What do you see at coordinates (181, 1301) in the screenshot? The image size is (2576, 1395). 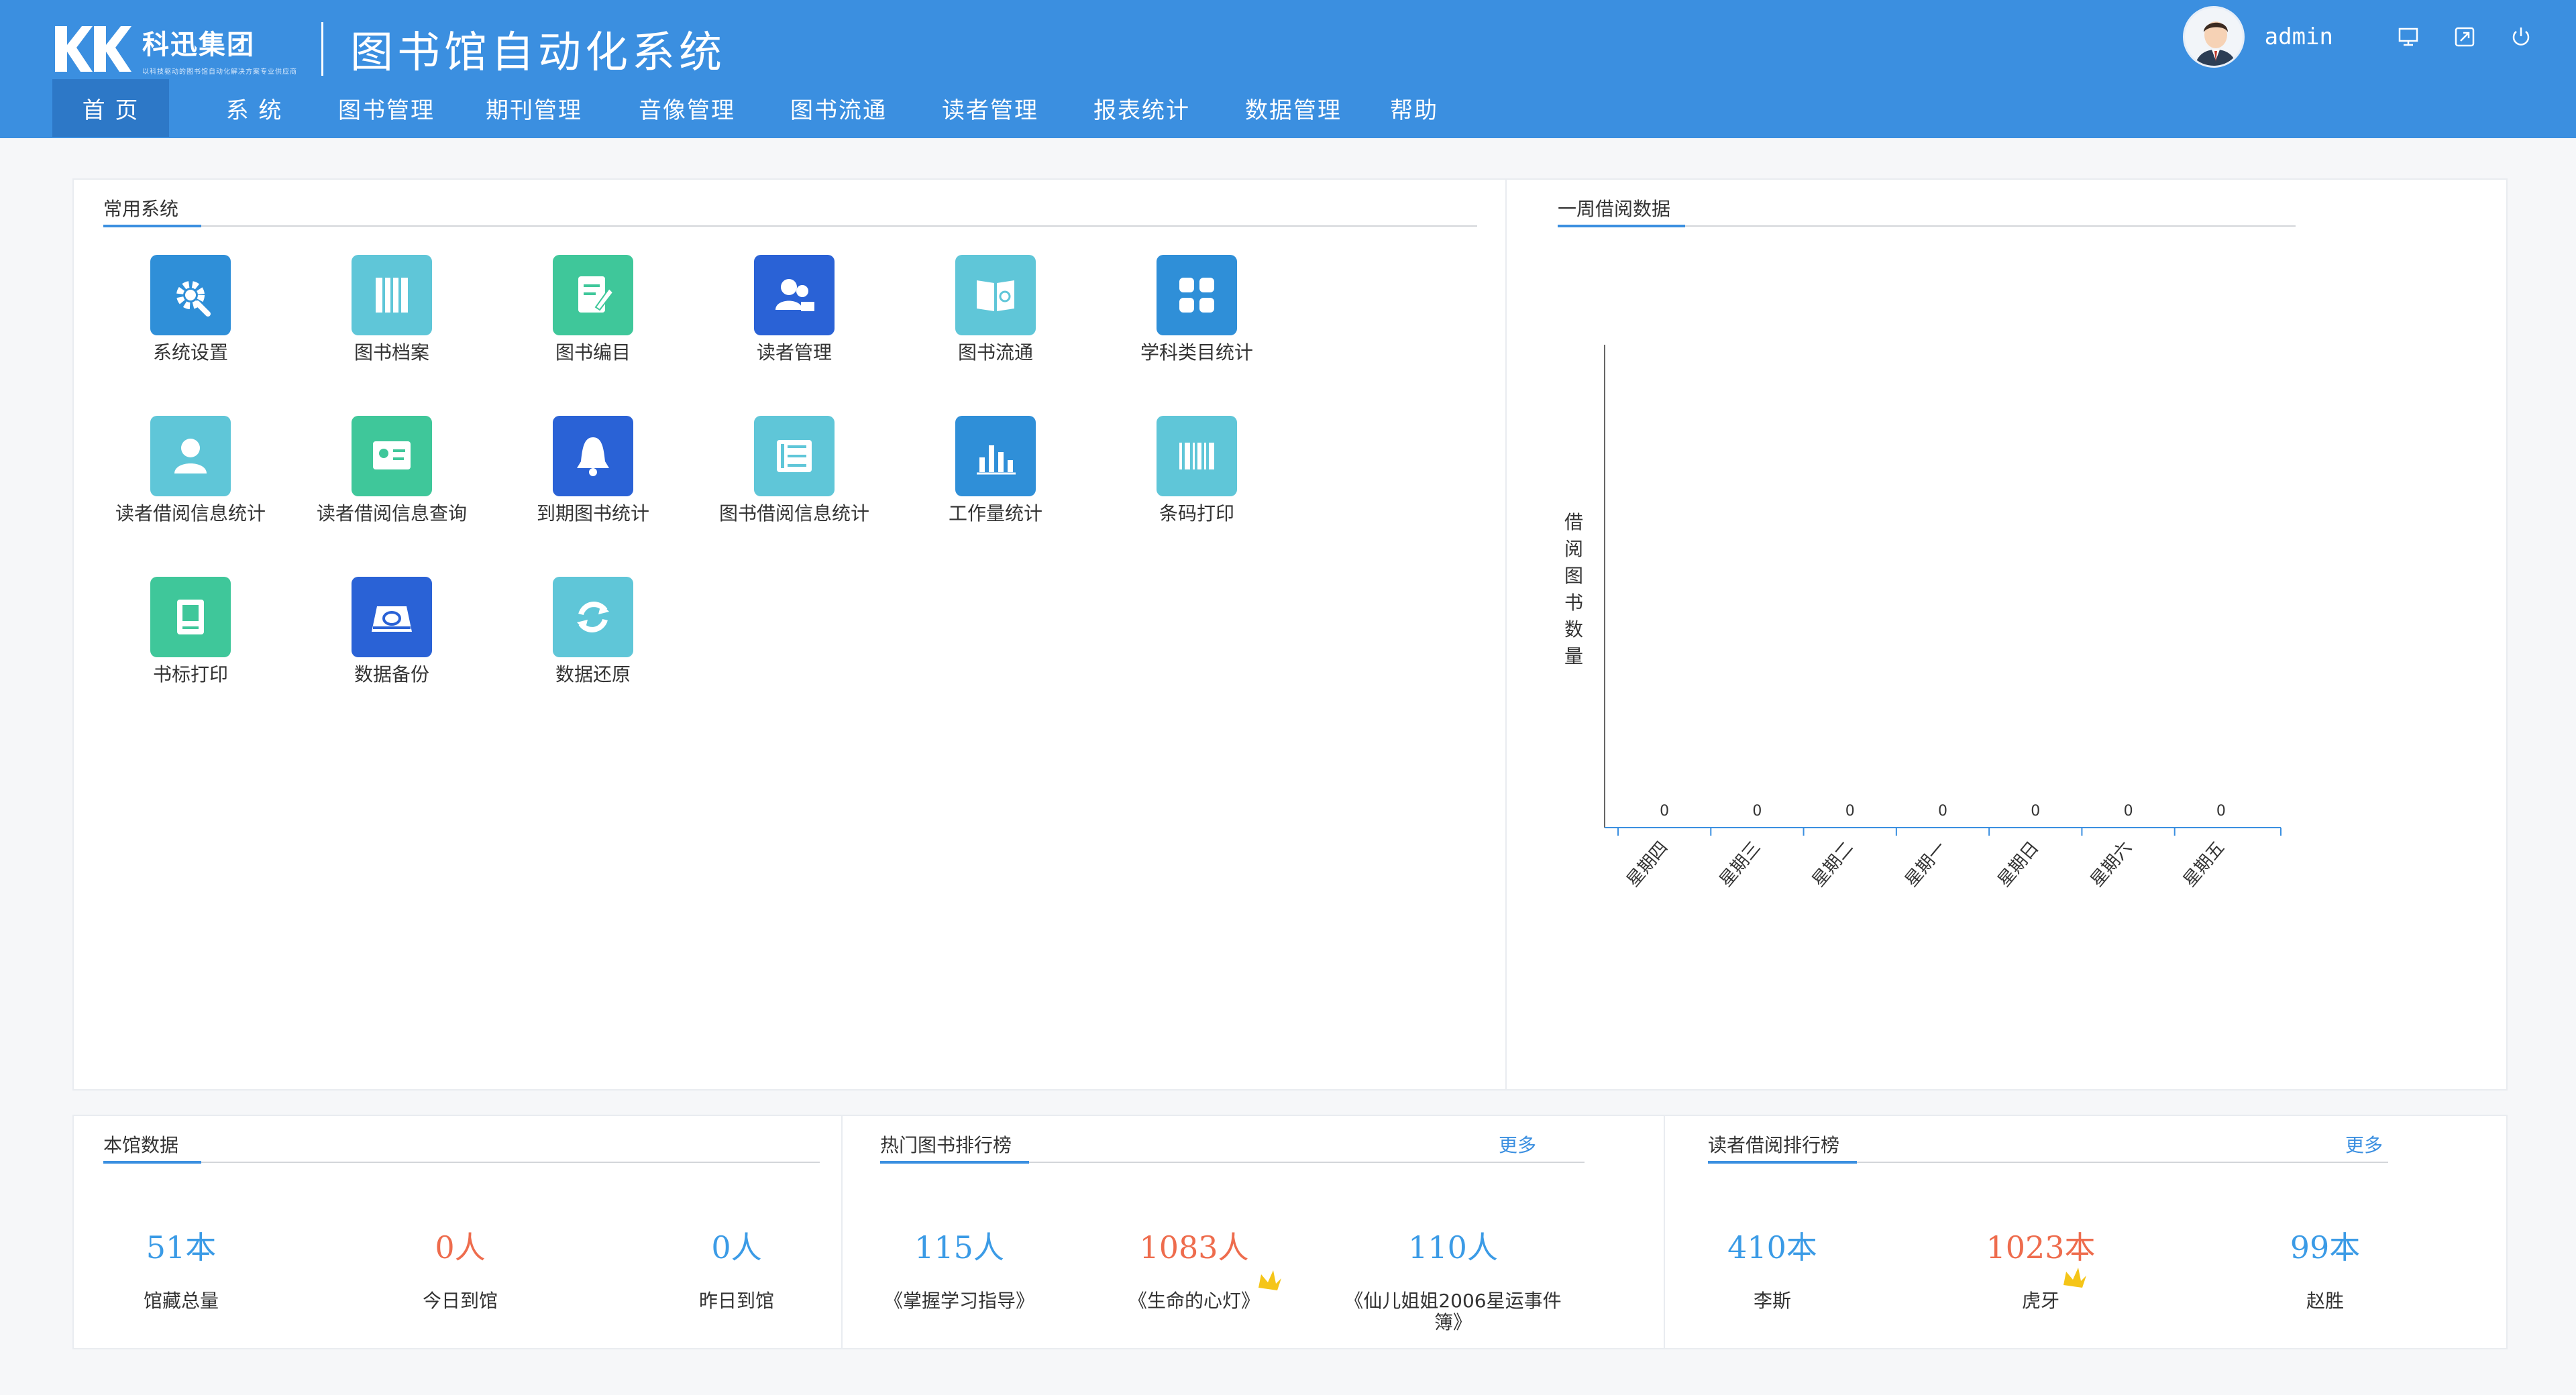 I see `stat-label: 馆藏总量` at bounding box center [181, 1301].